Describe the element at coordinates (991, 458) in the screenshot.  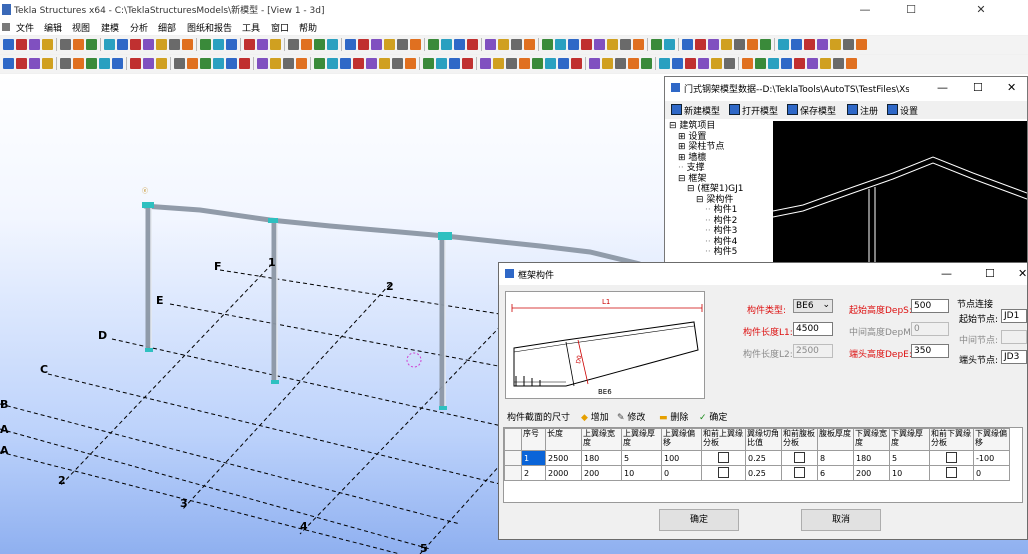
I see `table-cell: -100` at that location.